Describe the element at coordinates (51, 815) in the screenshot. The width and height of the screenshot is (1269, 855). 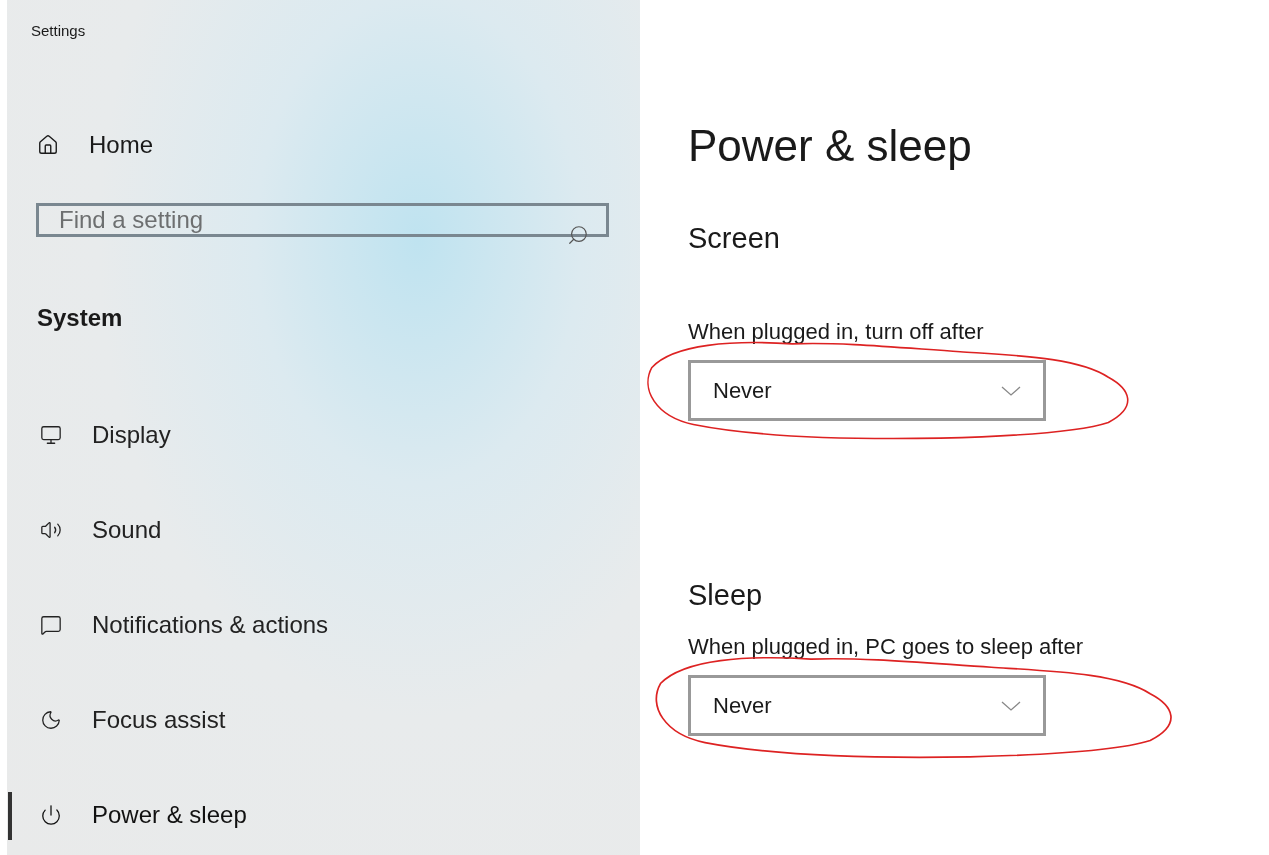
I see `power-icon` at that location.